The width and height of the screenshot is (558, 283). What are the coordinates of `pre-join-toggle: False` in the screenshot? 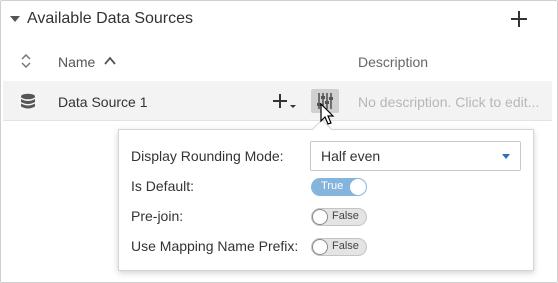 It's located at (339, 217).